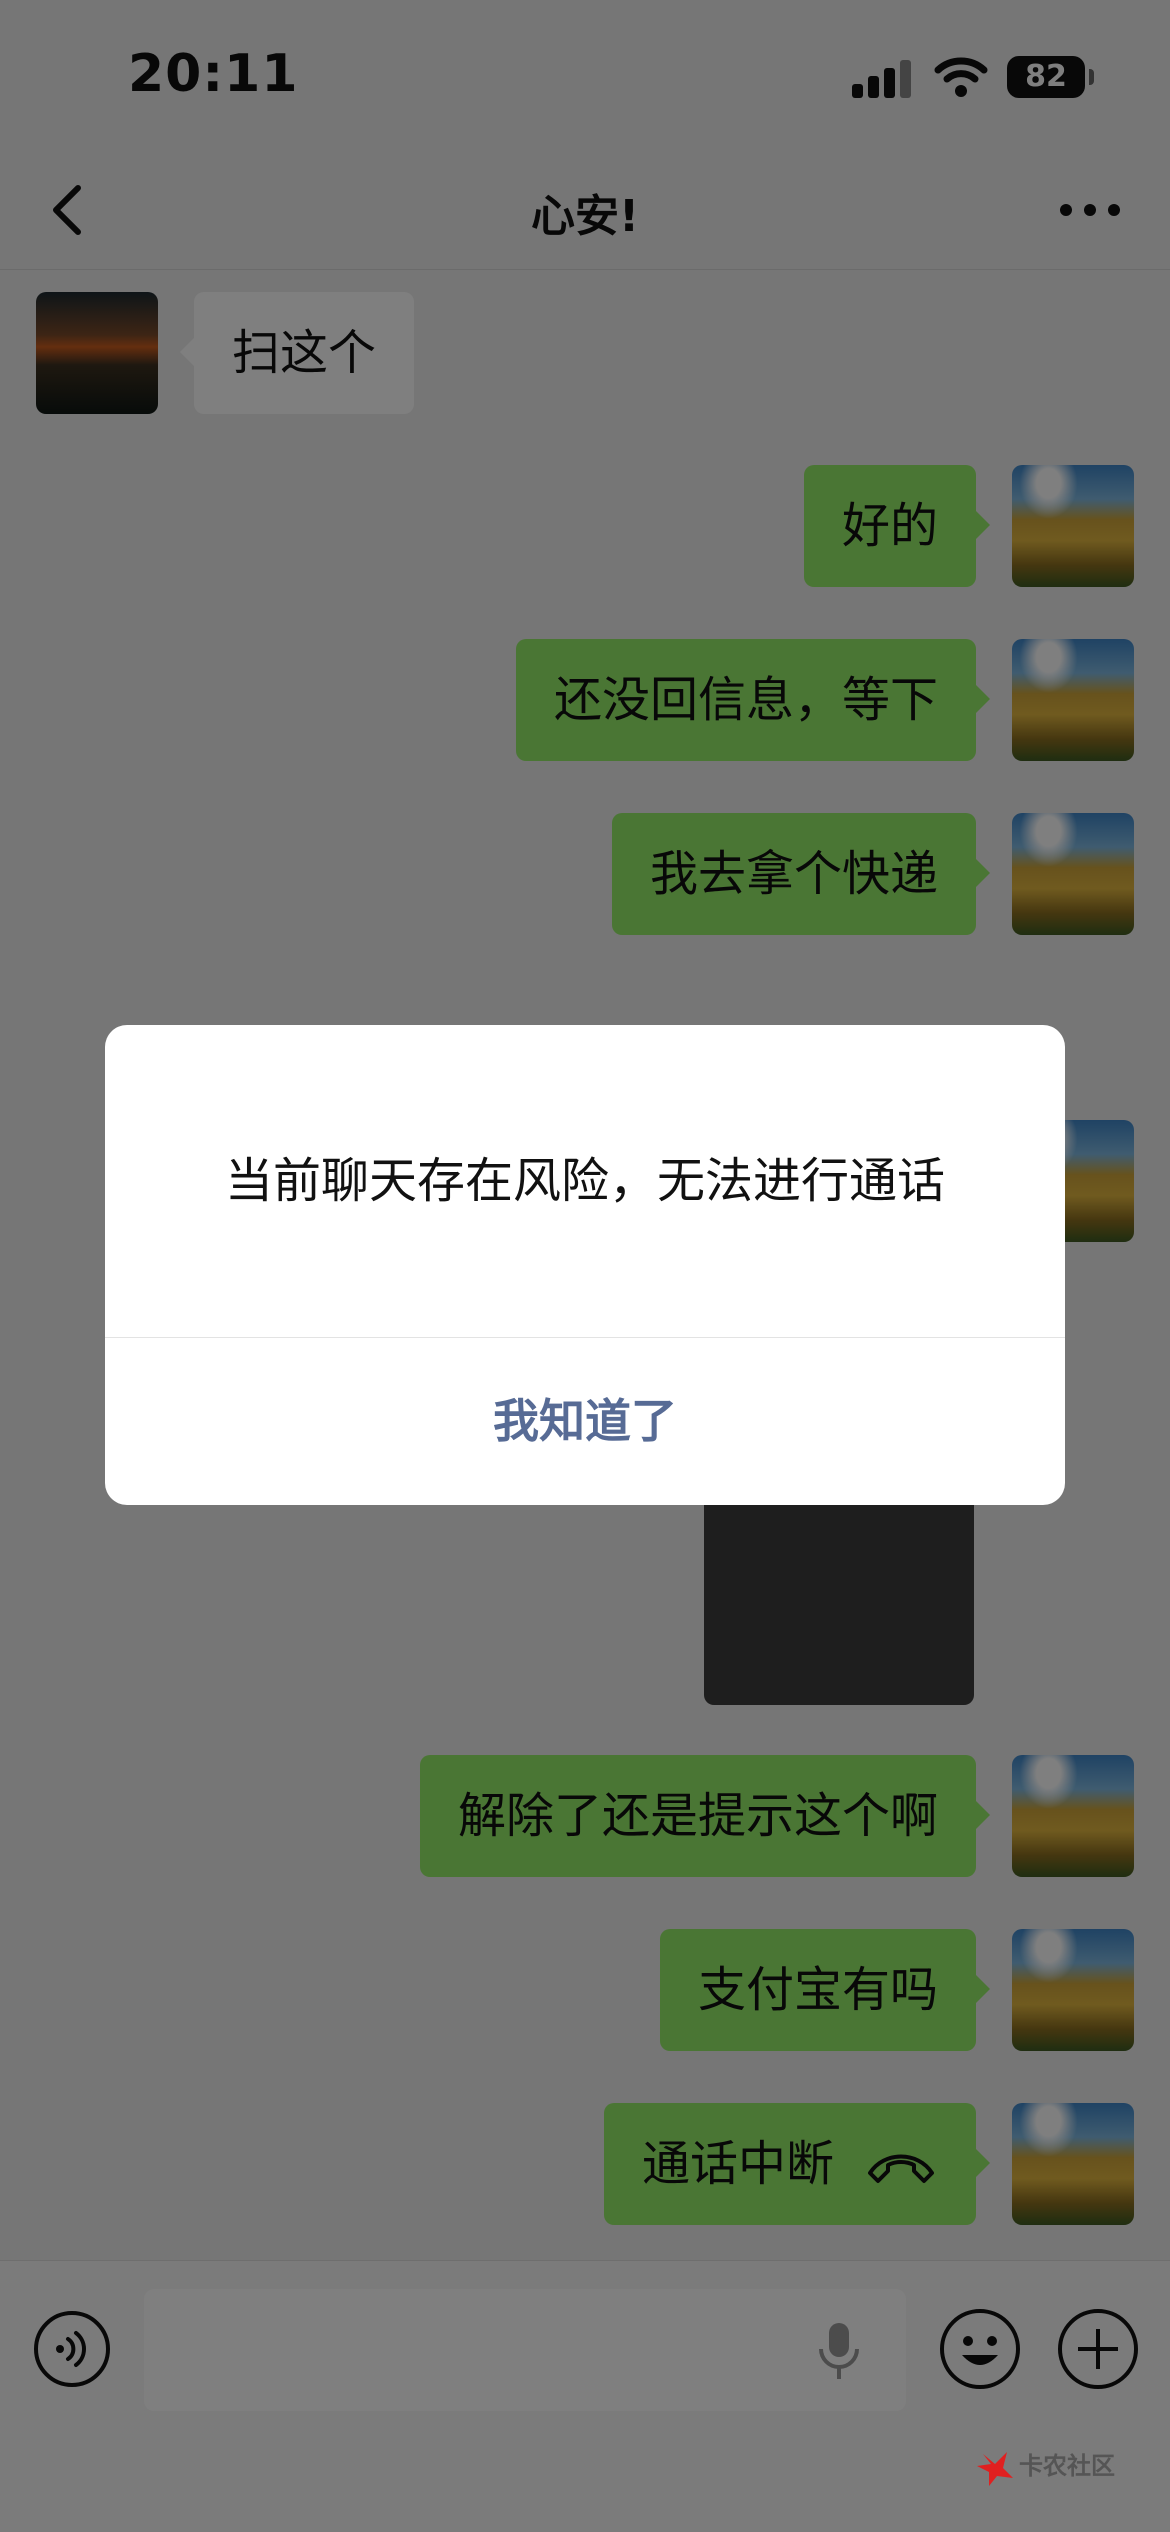 This screenshot has height=2532, width=1170. I want to click on watermark-logo-icon, so click(995, 2469).